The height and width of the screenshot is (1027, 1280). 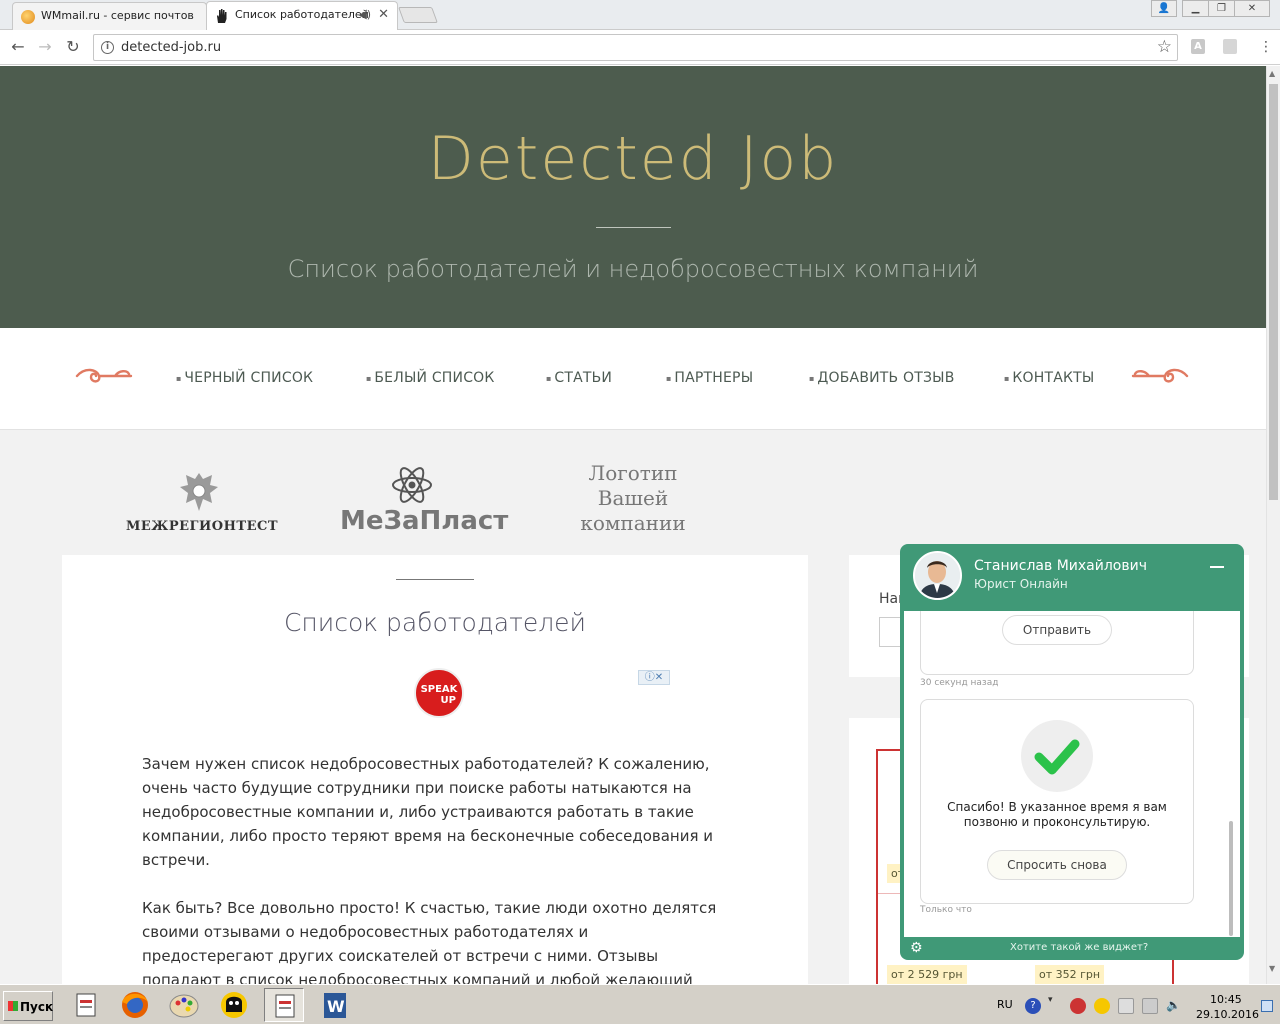 I want to click on user-icon: 👤, so click(x=1164, y=8).